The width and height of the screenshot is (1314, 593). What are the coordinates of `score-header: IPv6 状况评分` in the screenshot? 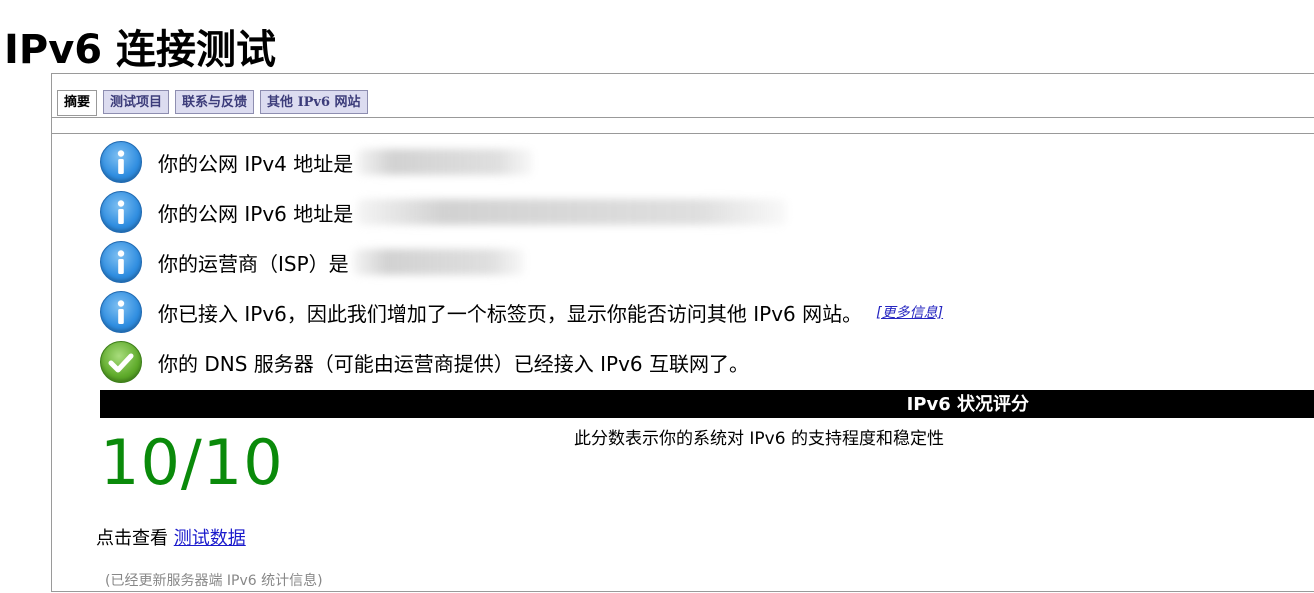 It's located at (967, 404).